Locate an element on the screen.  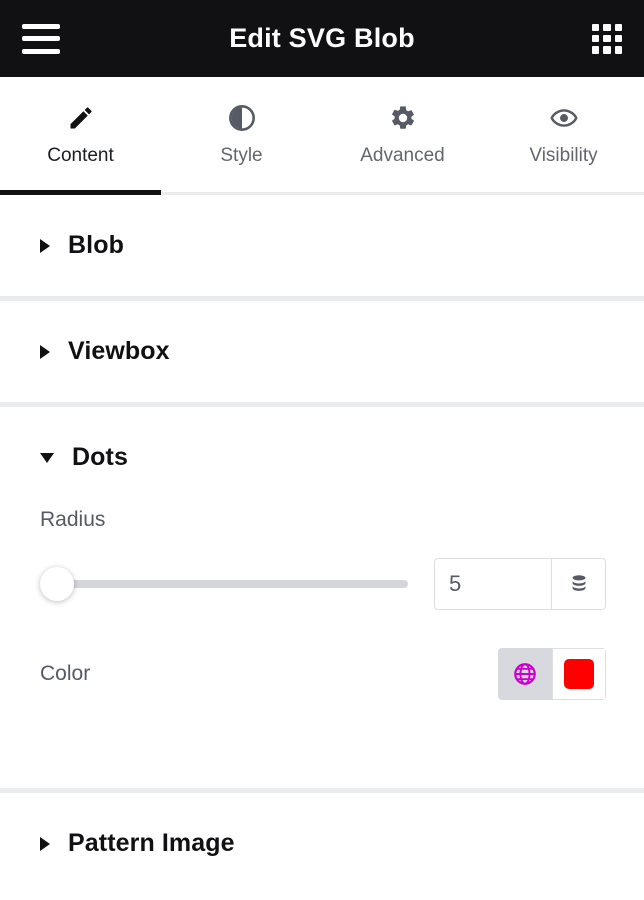
top-header-bar: Edit SVG Blob is located at coordinates (322, 38).